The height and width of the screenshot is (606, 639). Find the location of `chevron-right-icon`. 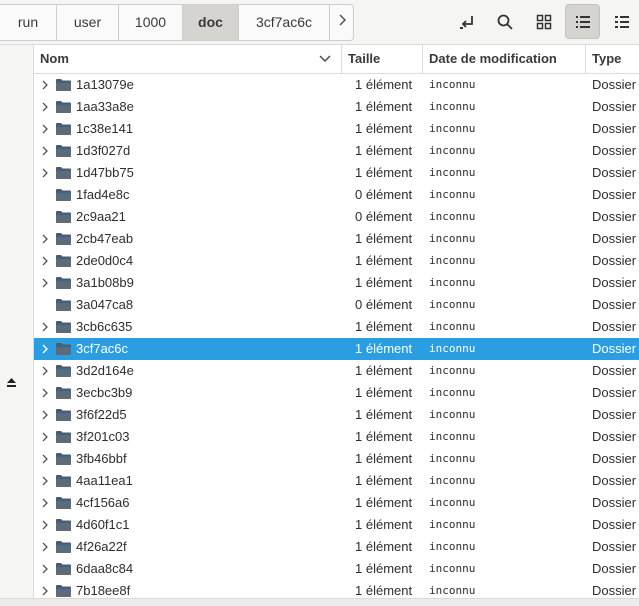

chevron-right-icon is located at coordinates (342, 20).